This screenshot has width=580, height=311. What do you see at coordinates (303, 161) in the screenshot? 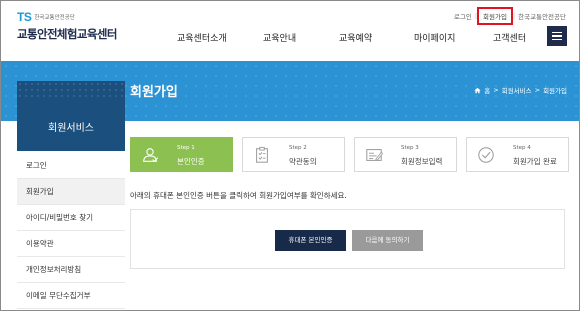
I see `step-label: 약관동의` at bounding box center [303, 161].